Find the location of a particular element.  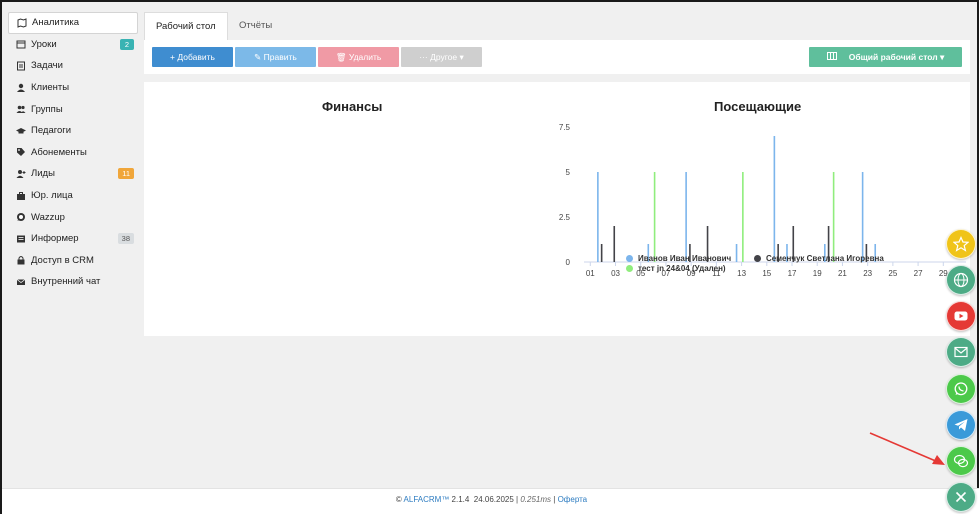

legend-item: Семенчук Светлана Игоревна is located at coordinates (819, 258).